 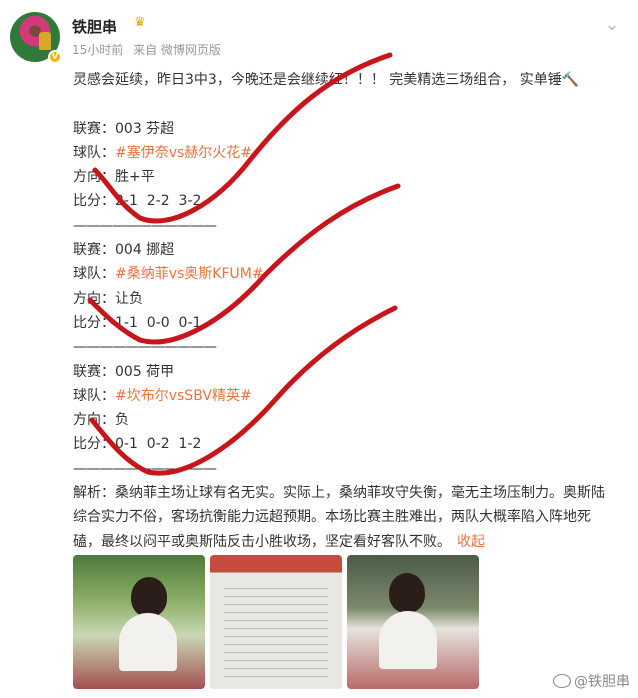 I want to click on intro-text: 灵感会延续，昨日3中3，今晚还是会继续红！！！ 完美精选三场组合， 实单锤🔨, so click(x=326, y=80).